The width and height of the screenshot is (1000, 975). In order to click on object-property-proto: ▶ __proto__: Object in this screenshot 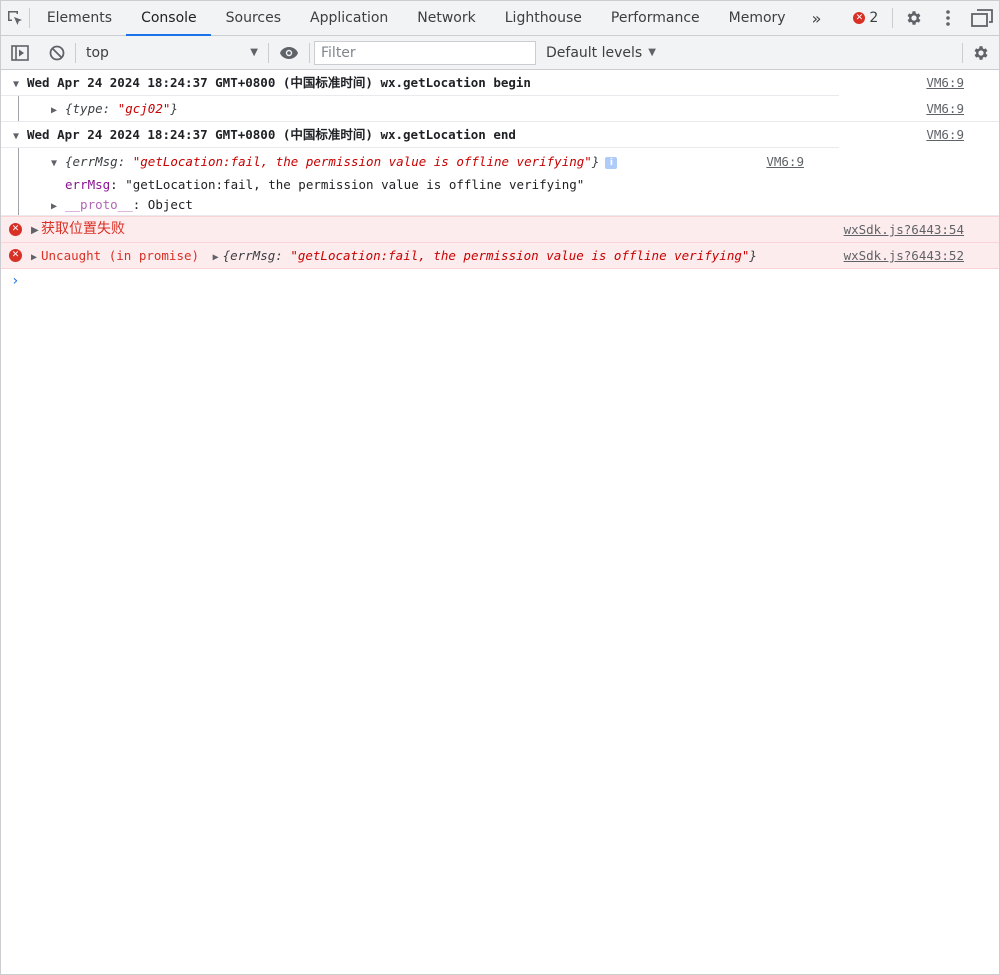, I will do `click(445, 205)`.